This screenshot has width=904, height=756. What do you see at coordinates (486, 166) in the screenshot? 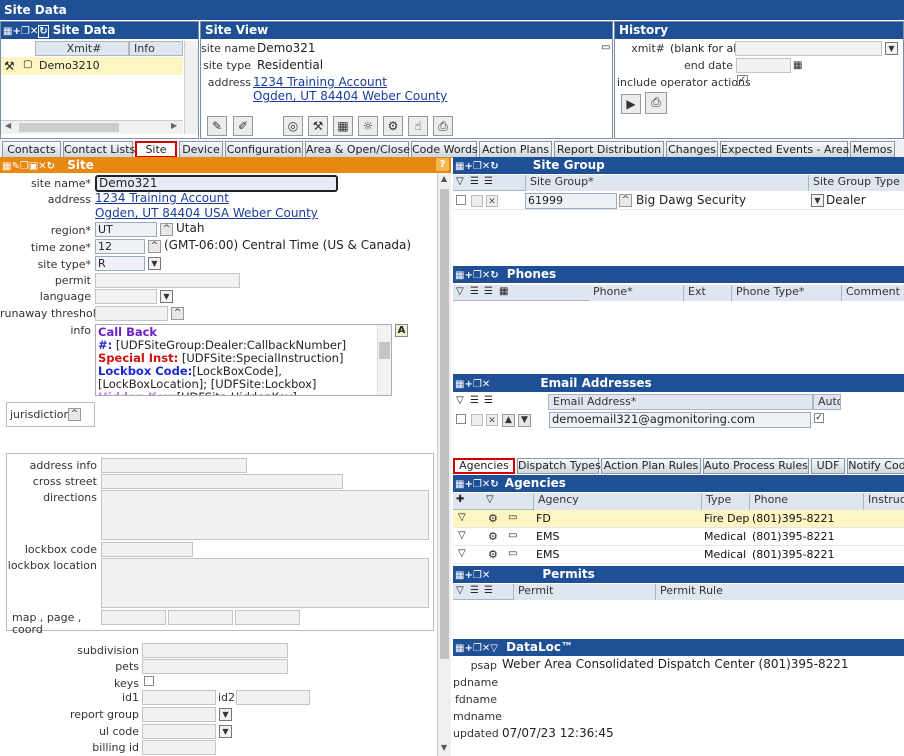
I see `sg-delete-icon: ✕` at bounding box center [486, 166].